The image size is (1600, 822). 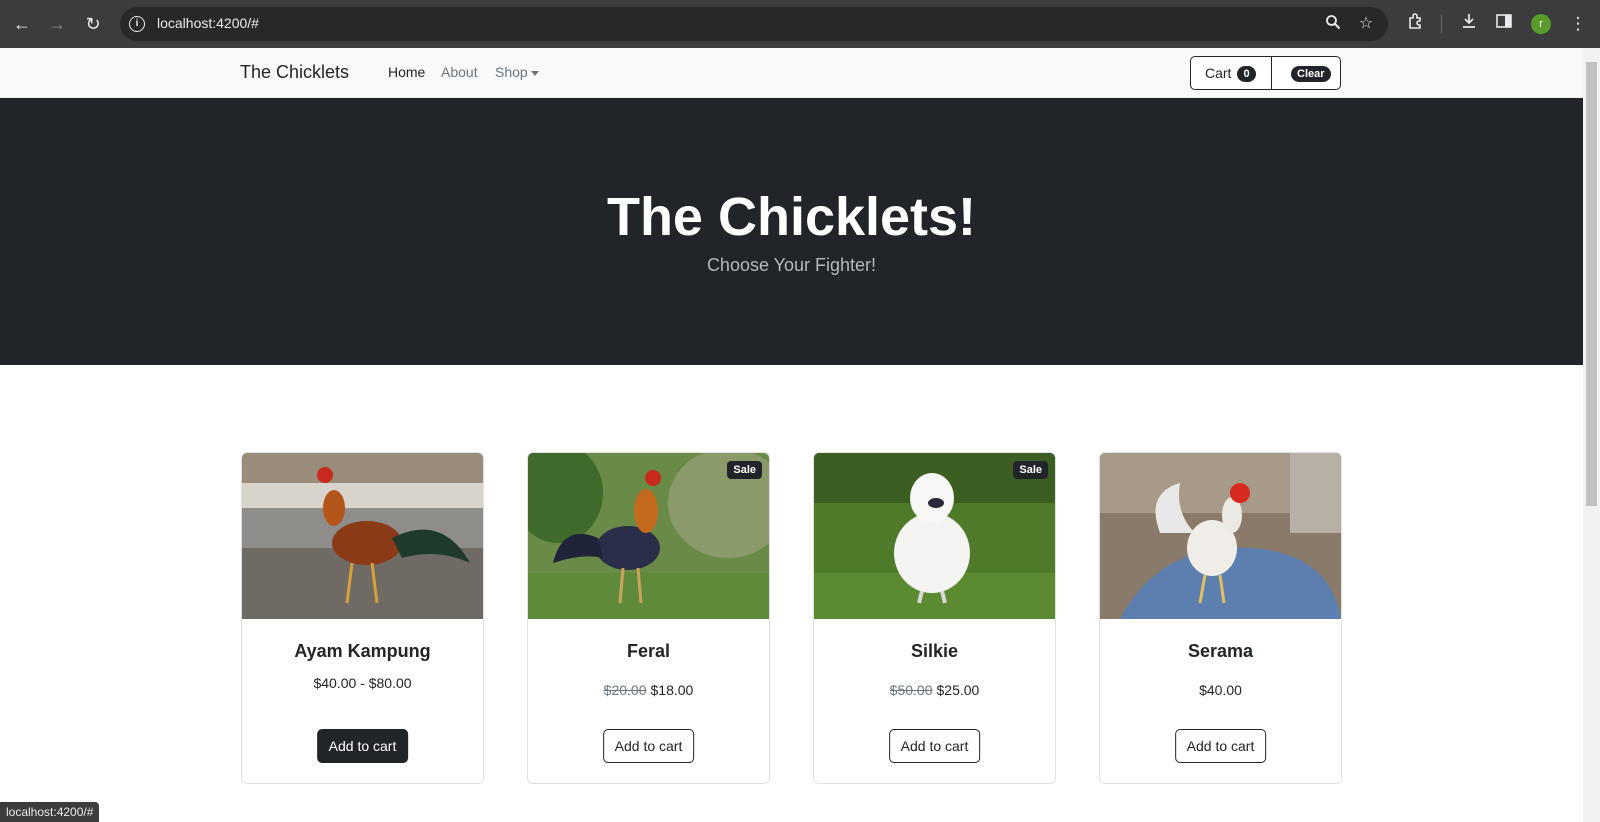 I want to click on back-arrow-icon: ←, so click(x=22, y=24).